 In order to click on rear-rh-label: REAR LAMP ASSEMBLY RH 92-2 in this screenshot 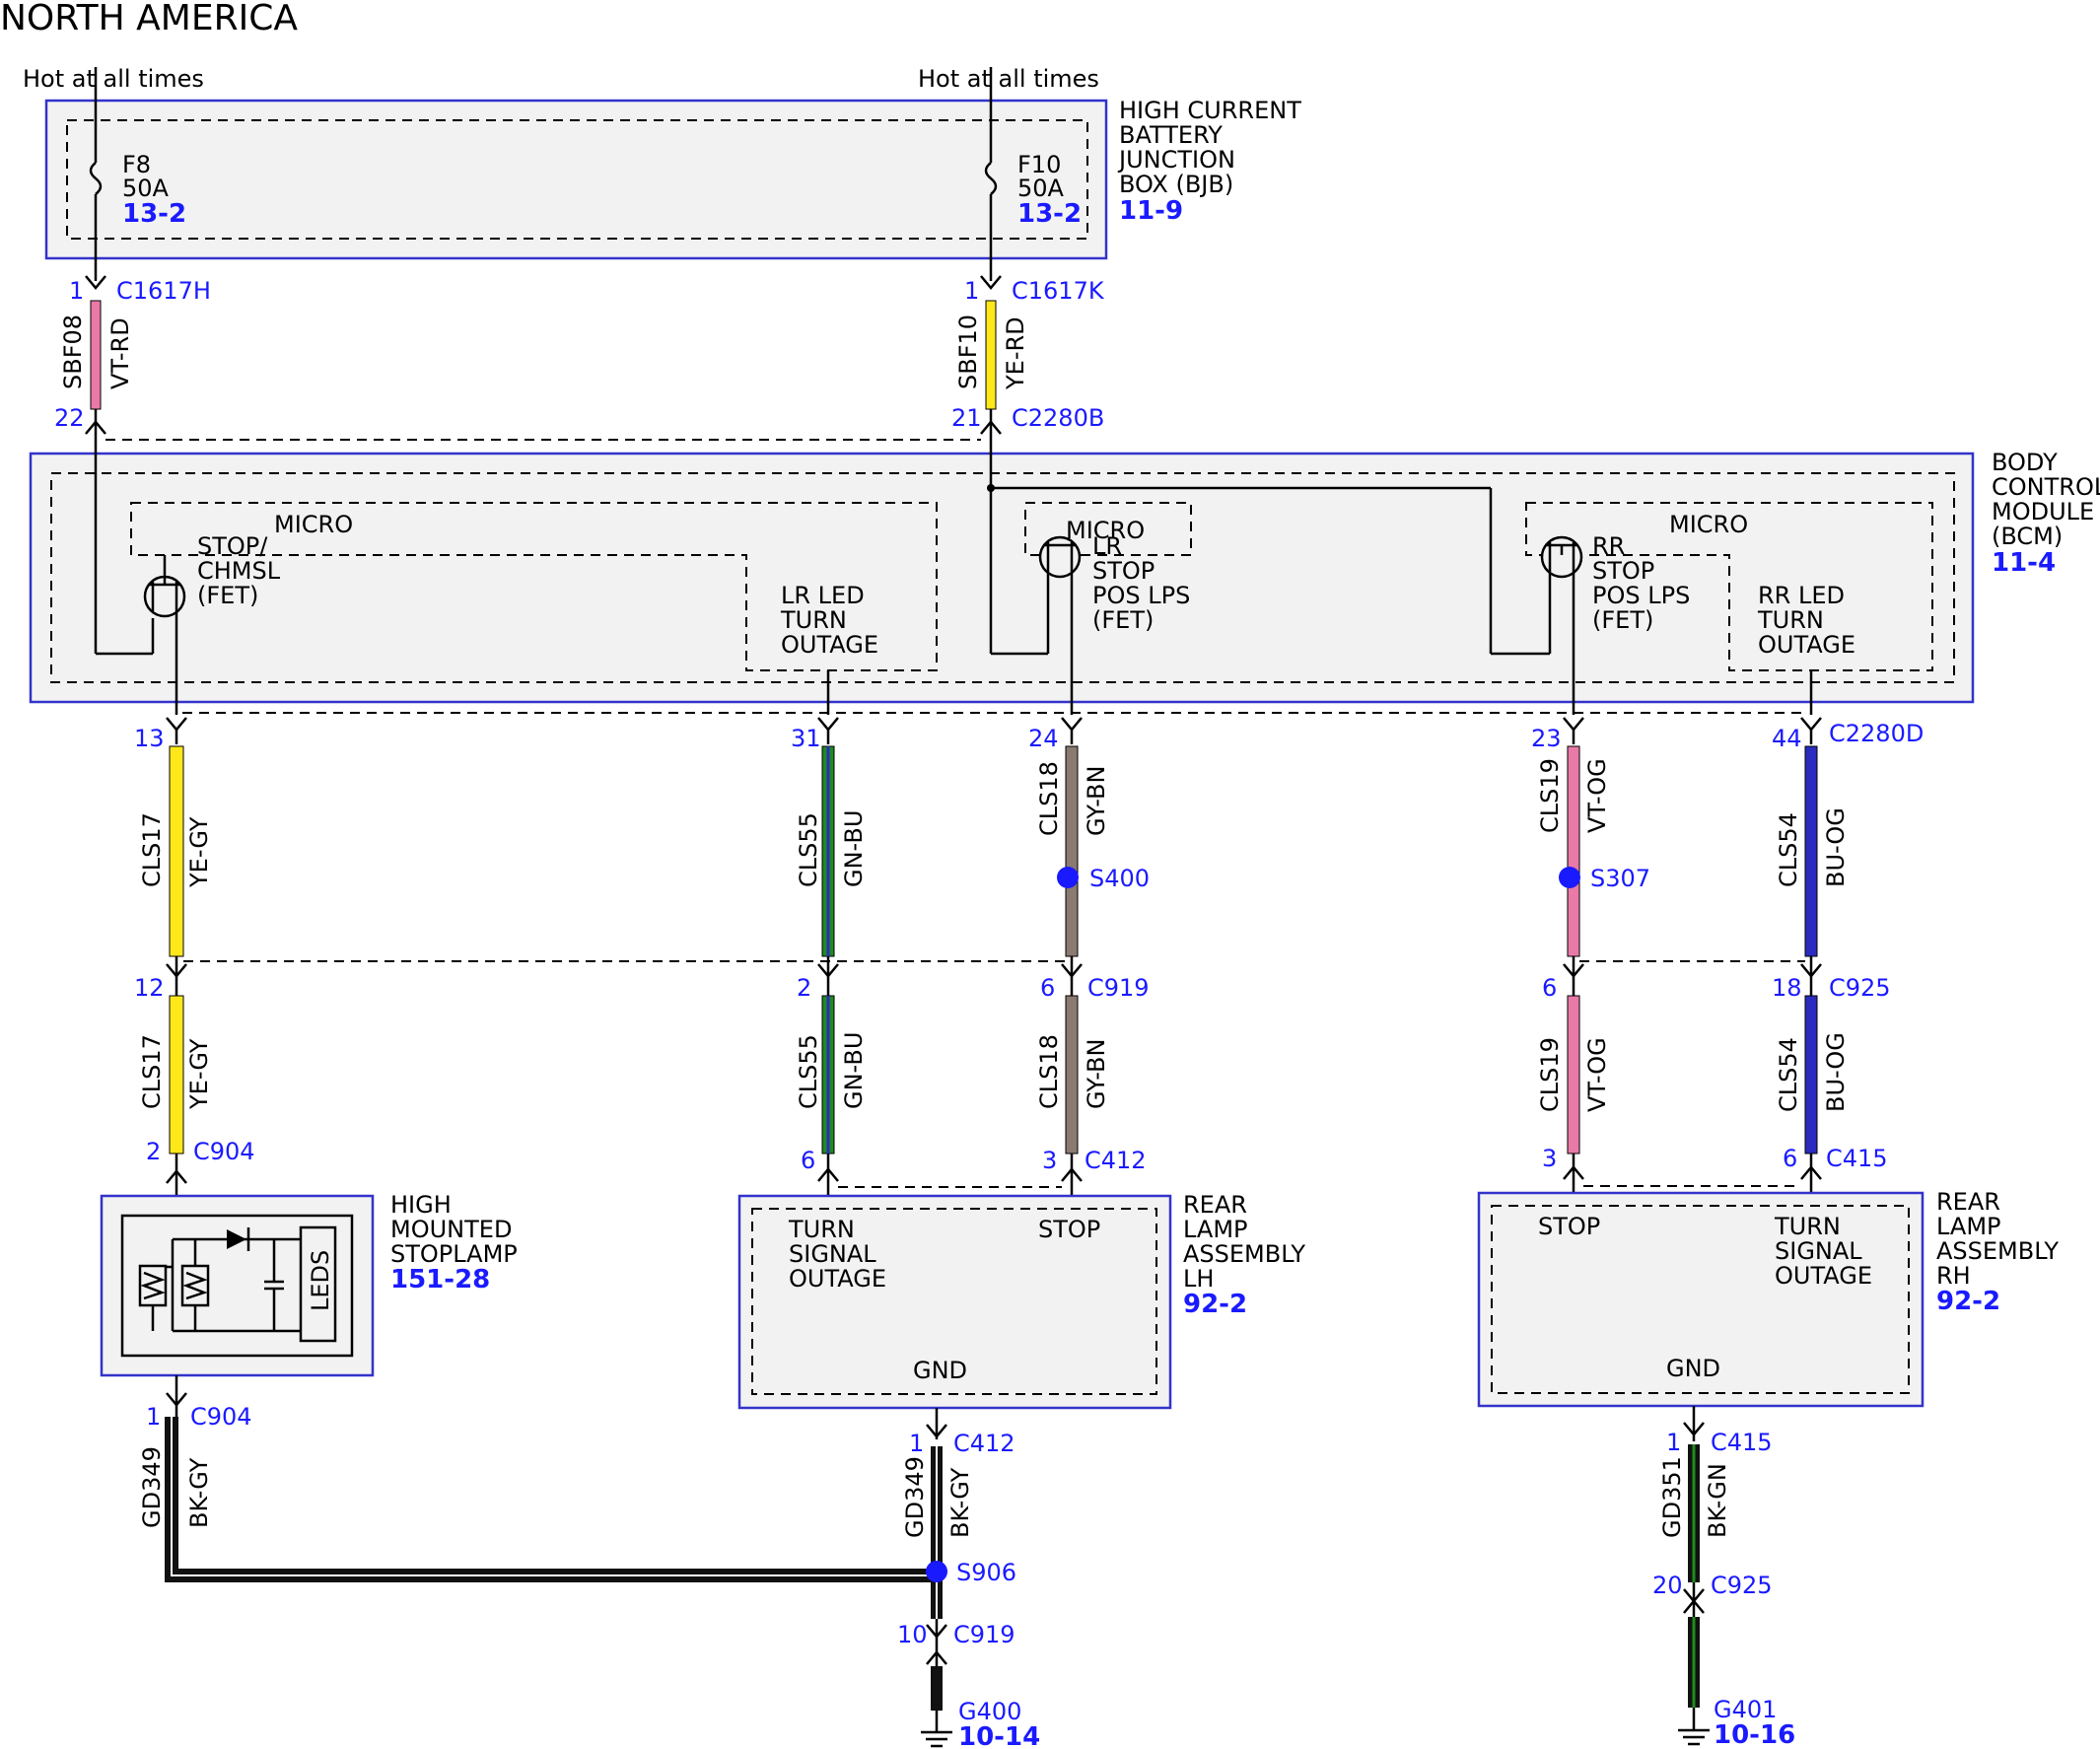, I will do `click(1997, 1252)`.